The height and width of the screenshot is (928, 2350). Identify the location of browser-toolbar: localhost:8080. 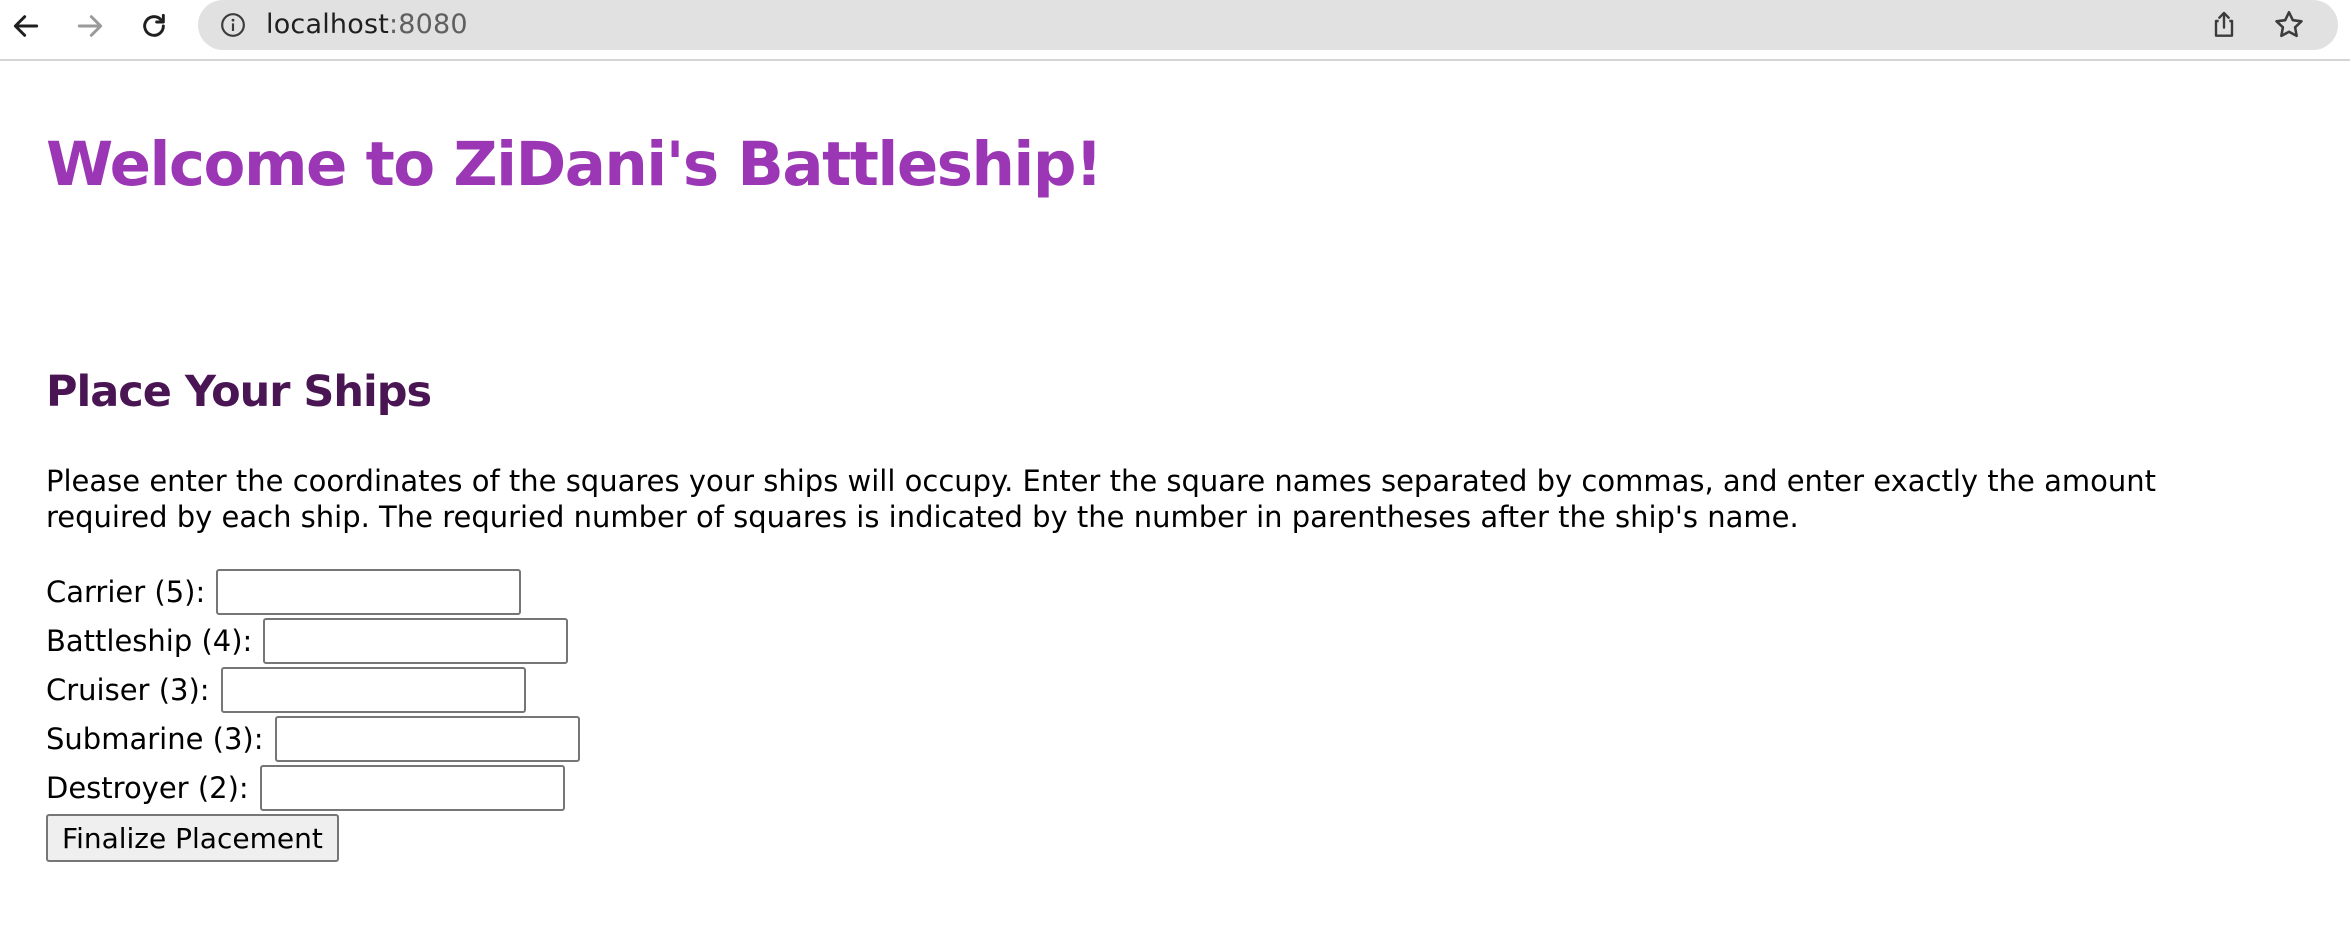
(1175, 30).